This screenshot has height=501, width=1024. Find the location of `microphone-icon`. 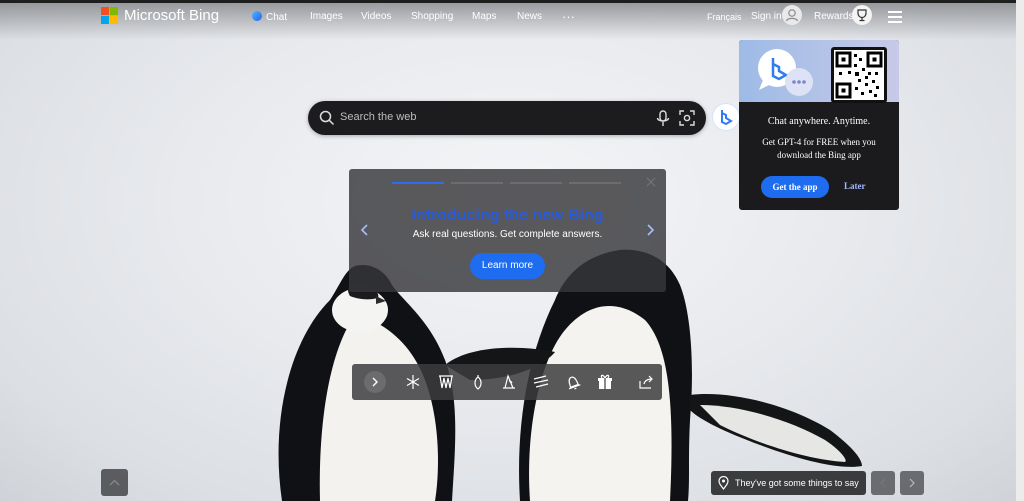

microphone-icon is located at coordinates (663, 118).